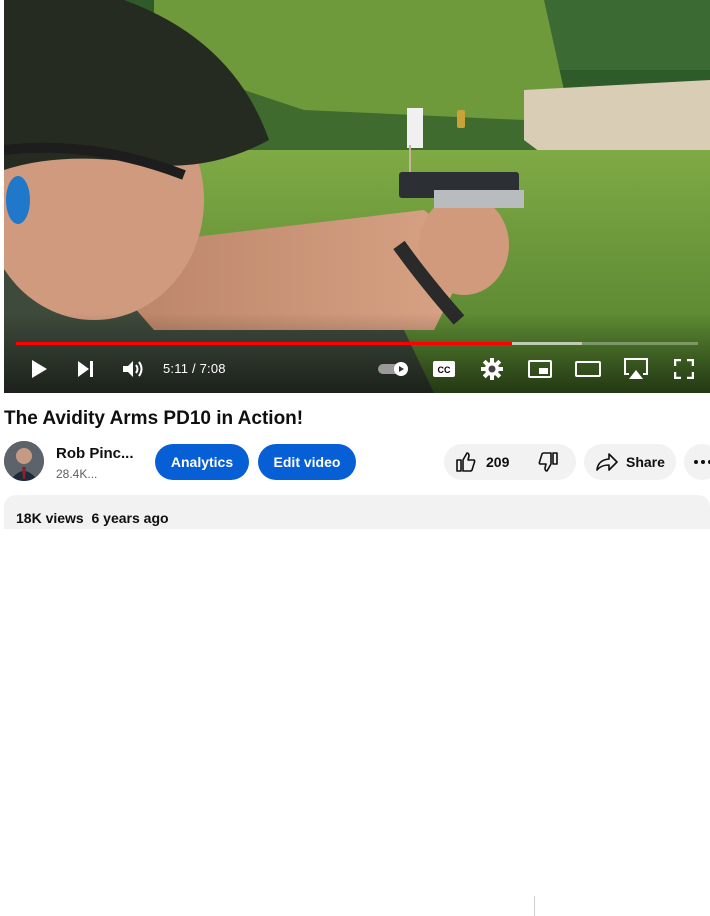  What do you see at coordinates (357, 353) in the screenshot?
I see `controls-overlay` at bounding box center [357, 353].